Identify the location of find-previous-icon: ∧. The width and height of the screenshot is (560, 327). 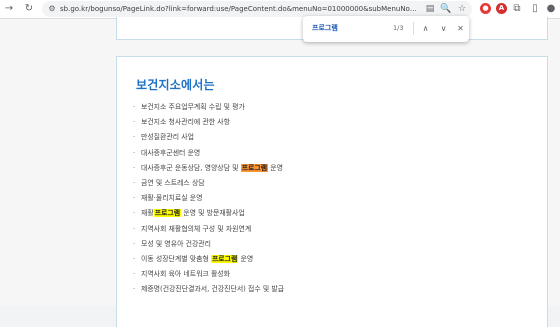
(425, 28).